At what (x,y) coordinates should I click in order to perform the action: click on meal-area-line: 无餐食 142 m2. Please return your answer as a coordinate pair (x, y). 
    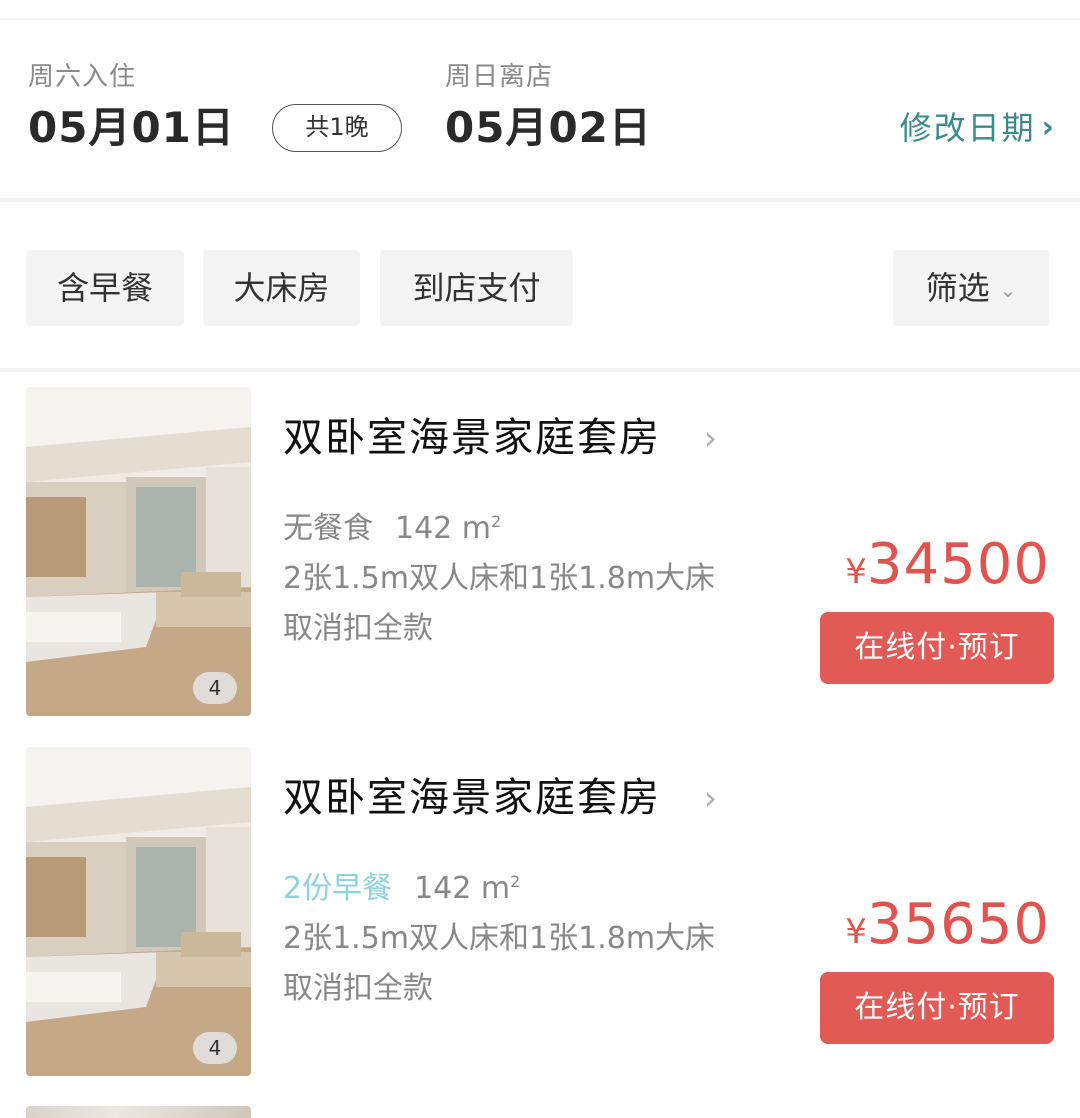
    Looking at the image, I should click on (499, 525).